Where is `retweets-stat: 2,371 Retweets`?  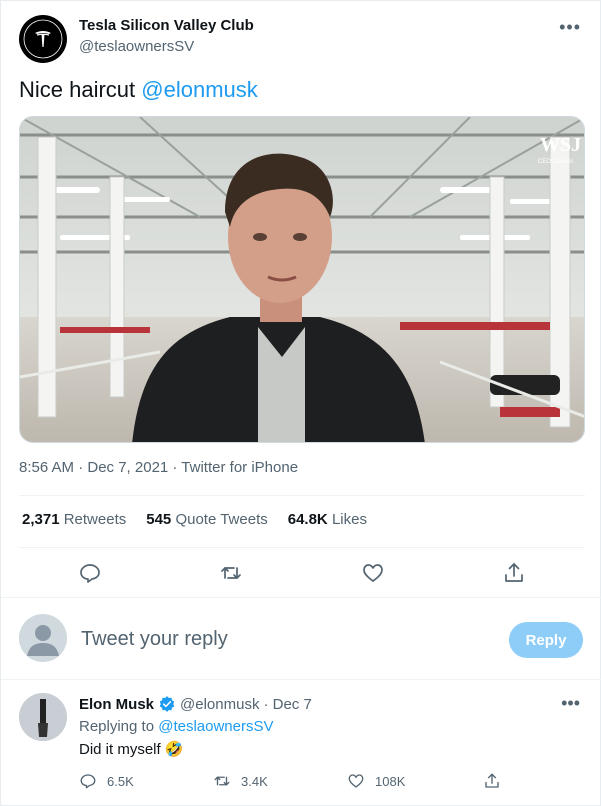
retweets-stat: 2,371 Retweets is located at coordinates (74, 519).